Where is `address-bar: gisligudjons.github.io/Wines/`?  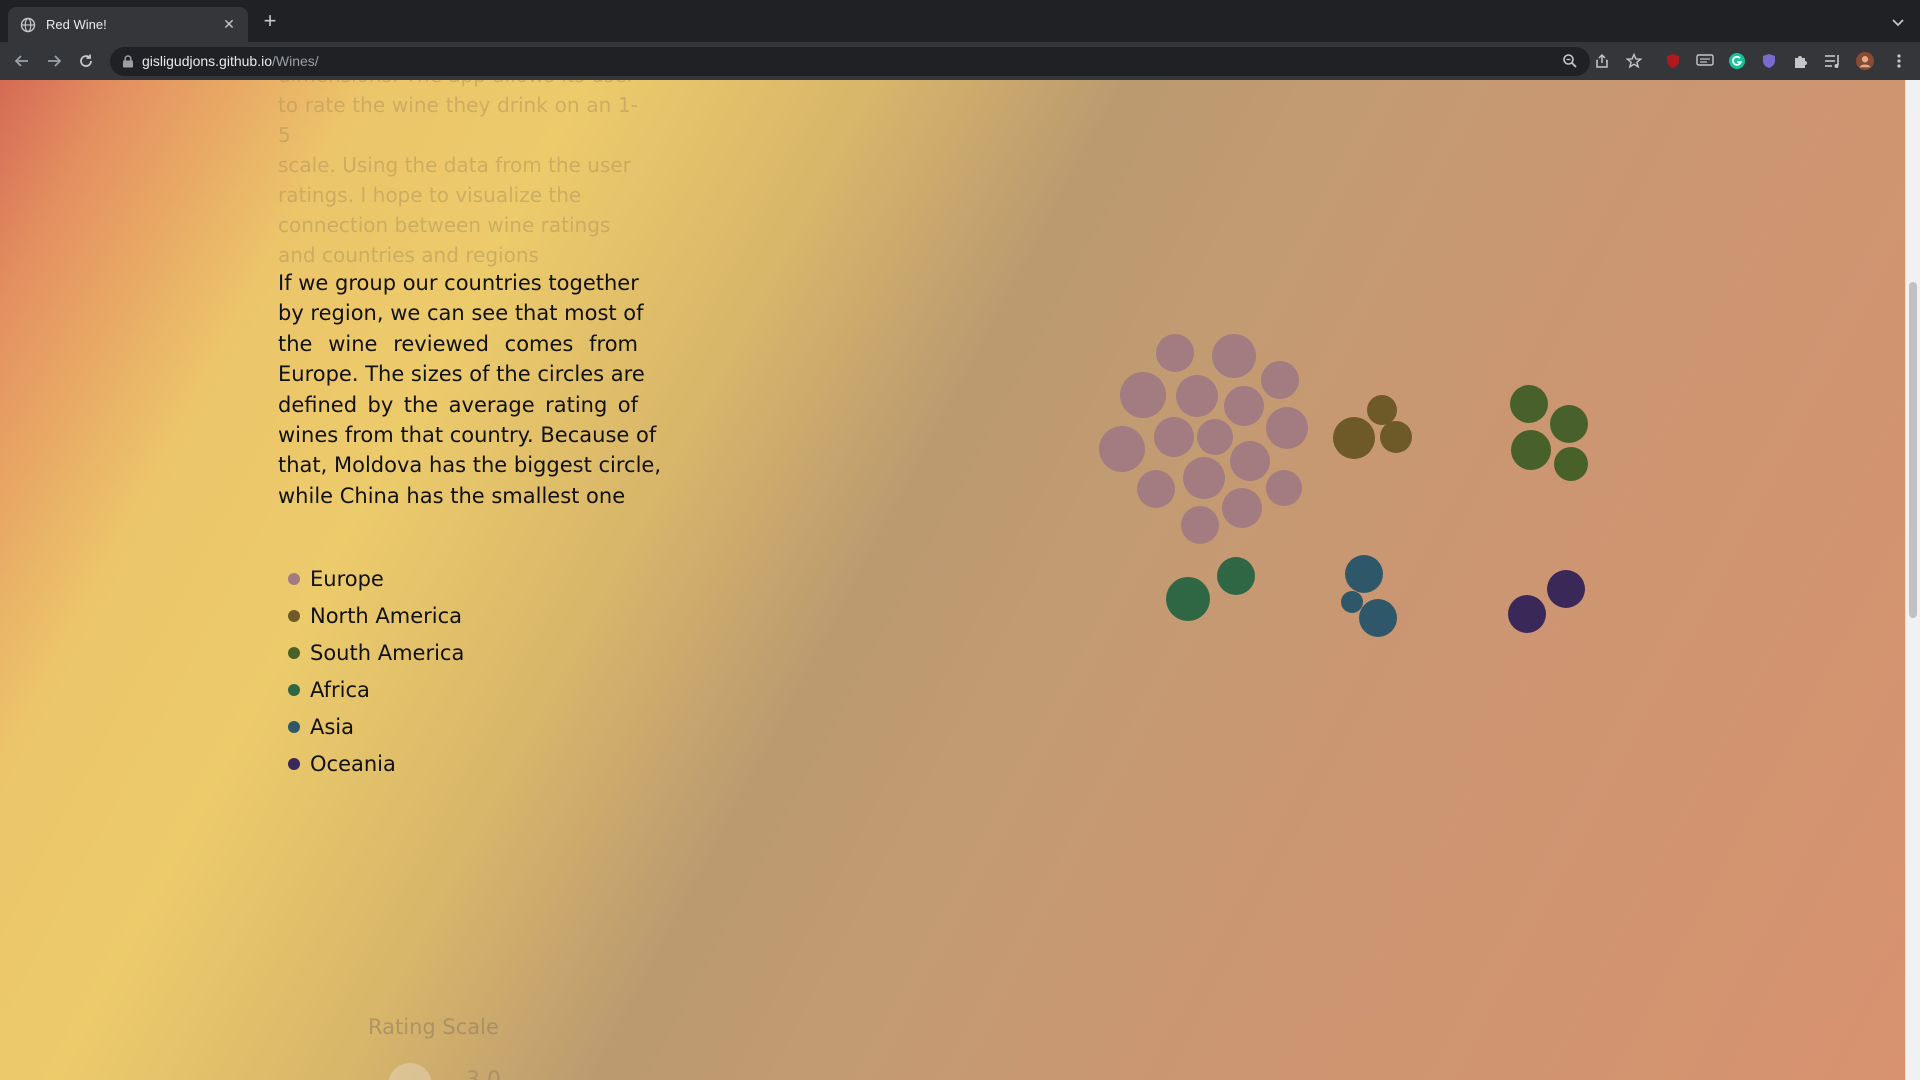
address-bar: gisligudjons.github.io/Wines/ is located at coordinates (876, 61).